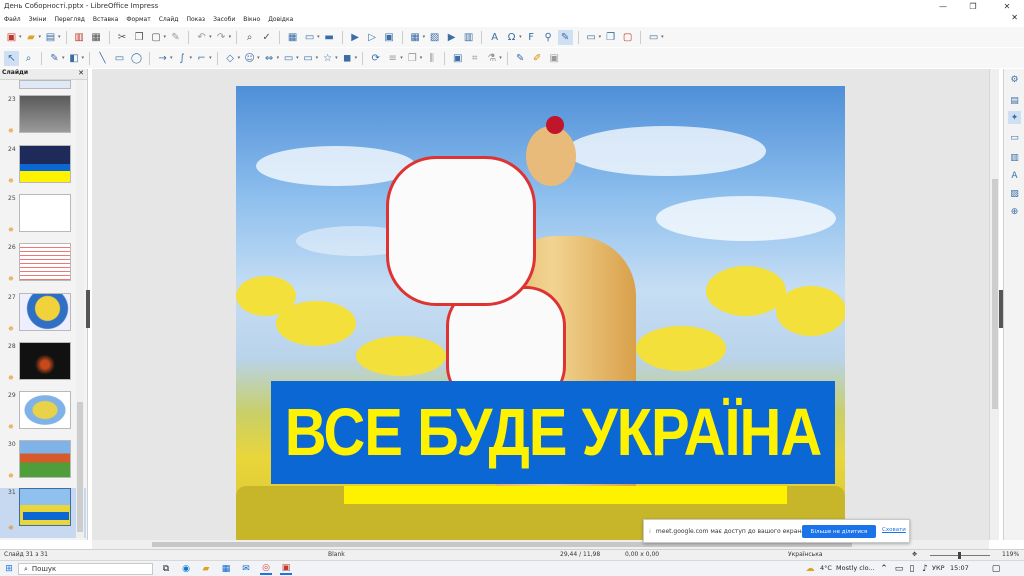 The width and height of the screenshot is (1024, 576). Describe the element at coordinates (230, 37) in the screenshot. I see `redo-dropdown-icon: ▾` at that location.